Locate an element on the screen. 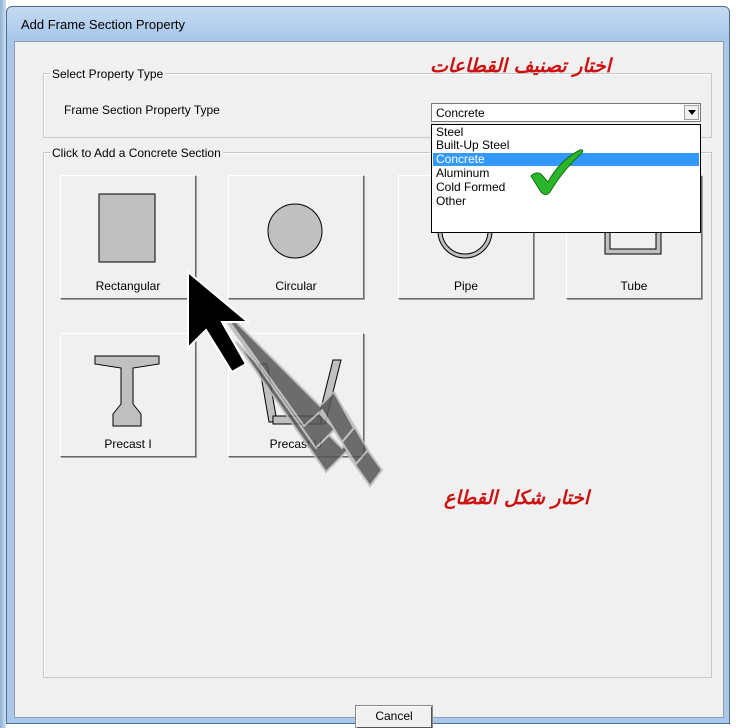 Image resolution: width=736 pixels, height=728 pixels. annotation-choose-shape: اختار شكل القطاع is located at coordinates (517, 498).